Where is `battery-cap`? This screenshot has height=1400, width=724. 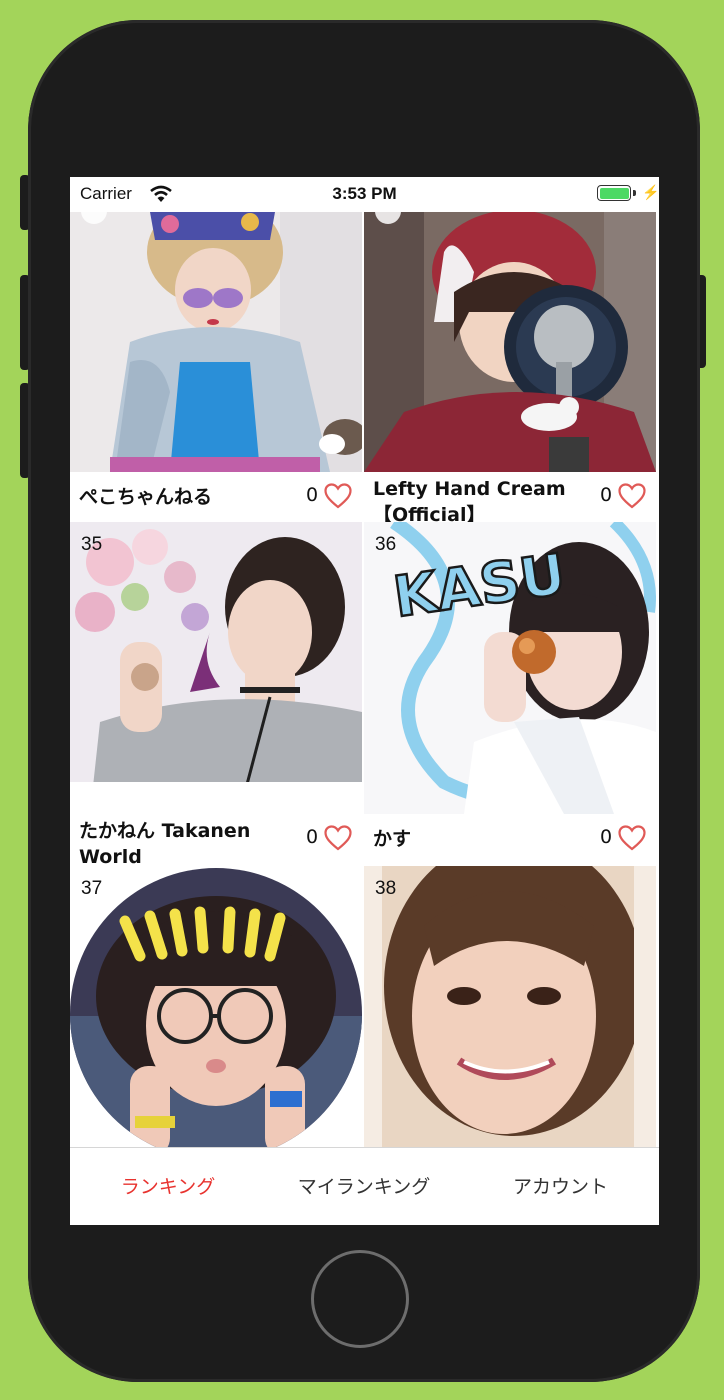
battery-cap is located at coordinates (634, 193).